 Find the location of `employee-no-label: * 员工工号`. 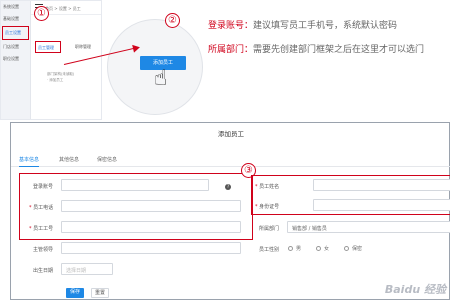

employee-no-label: * 员工工号 is located at coordinates (41, 229).